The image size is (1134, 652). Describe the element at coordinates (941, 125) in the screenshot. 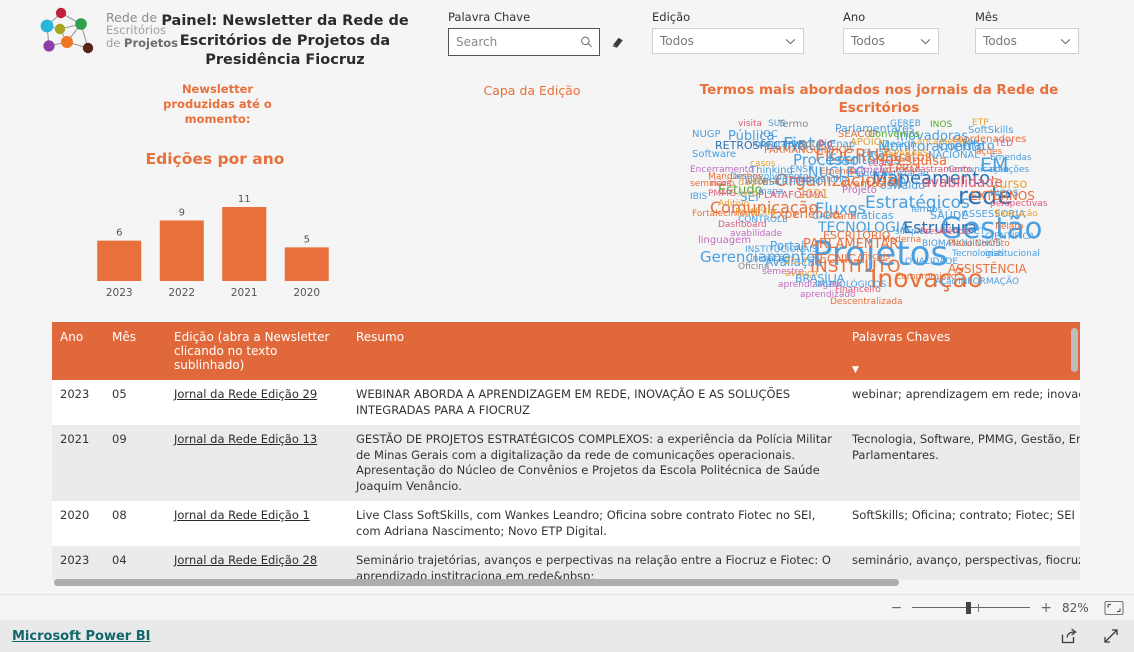

I see `wordcloud-word: INOS` at that location.